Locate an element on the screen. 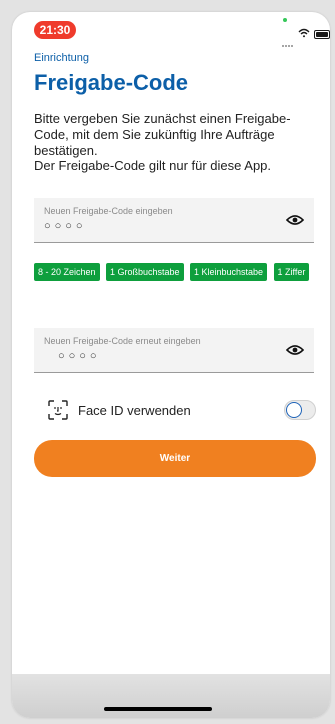 The width and height of the screenshot is (335, 724). page-title: Freigabe-Code is located at coordinates (111, 82).